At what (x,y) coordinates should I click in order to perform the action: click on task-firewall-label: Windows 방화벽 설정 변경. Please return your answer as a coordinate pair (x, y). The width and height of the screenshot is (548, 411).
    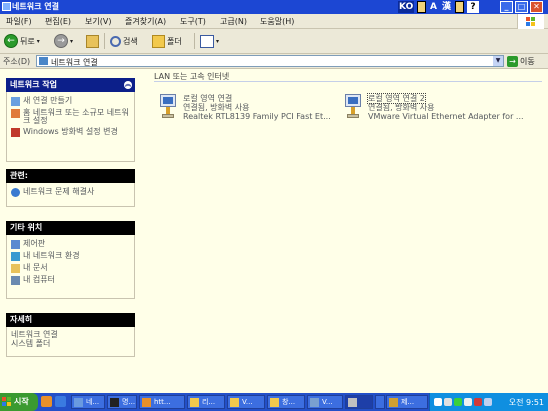
    Looking at the image, I should click on (70, 131).